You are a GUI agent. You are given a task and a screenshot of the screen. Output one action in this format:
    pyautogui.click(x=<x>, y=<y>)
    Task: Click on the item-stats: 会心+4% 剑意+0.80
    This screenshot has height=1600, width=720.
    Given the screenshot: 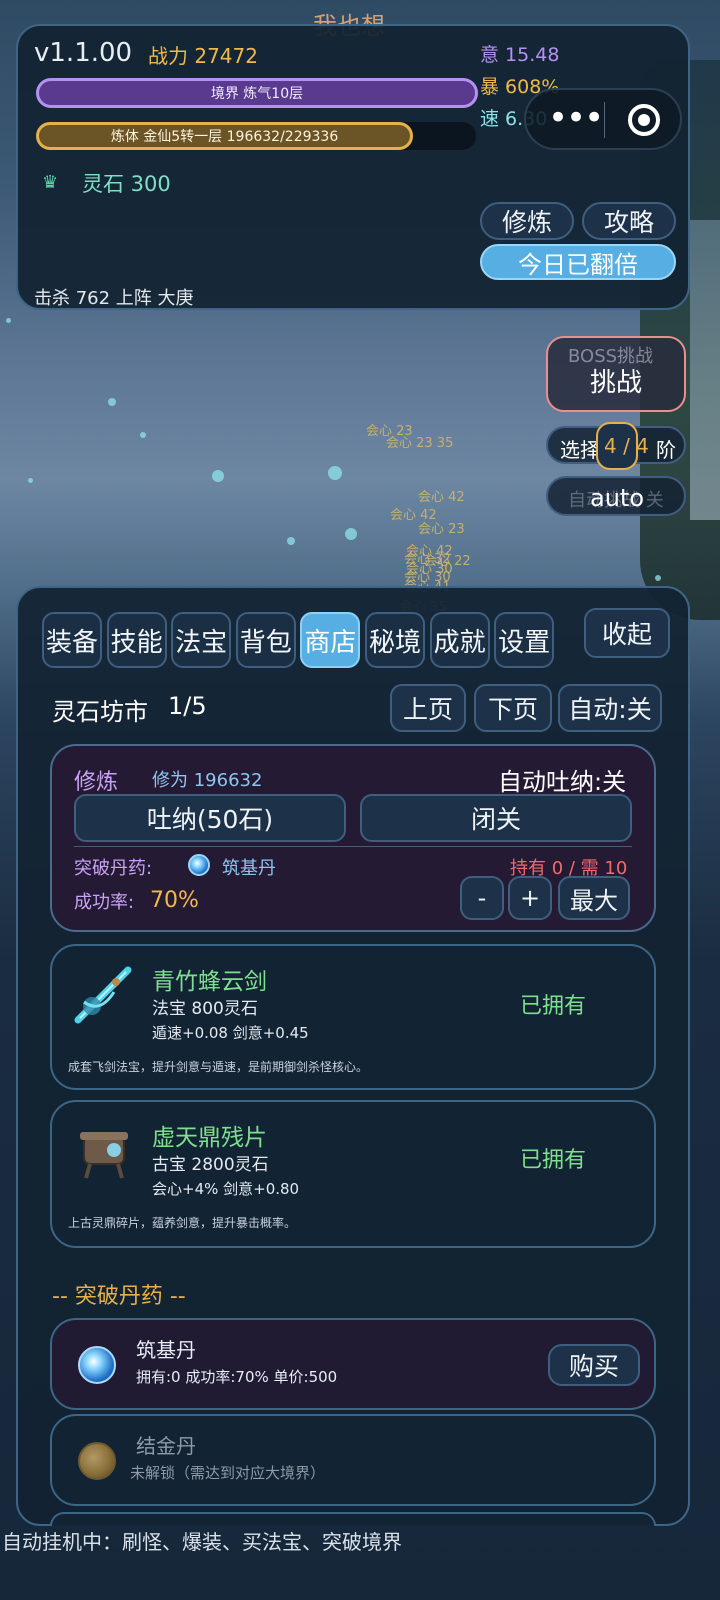 What is the action you would take?
    pyautogui.click(x=226, y=1189)
    